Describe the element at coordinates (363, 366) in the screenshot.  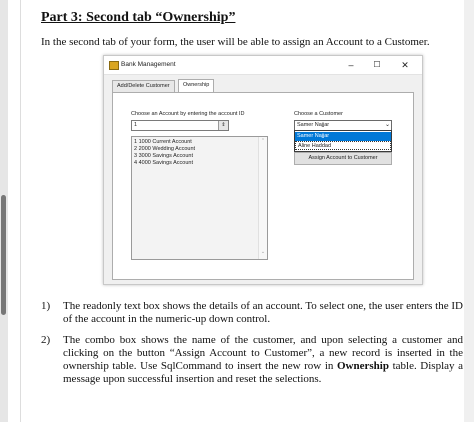
I see `item-bold-text: Ownership` at that location.